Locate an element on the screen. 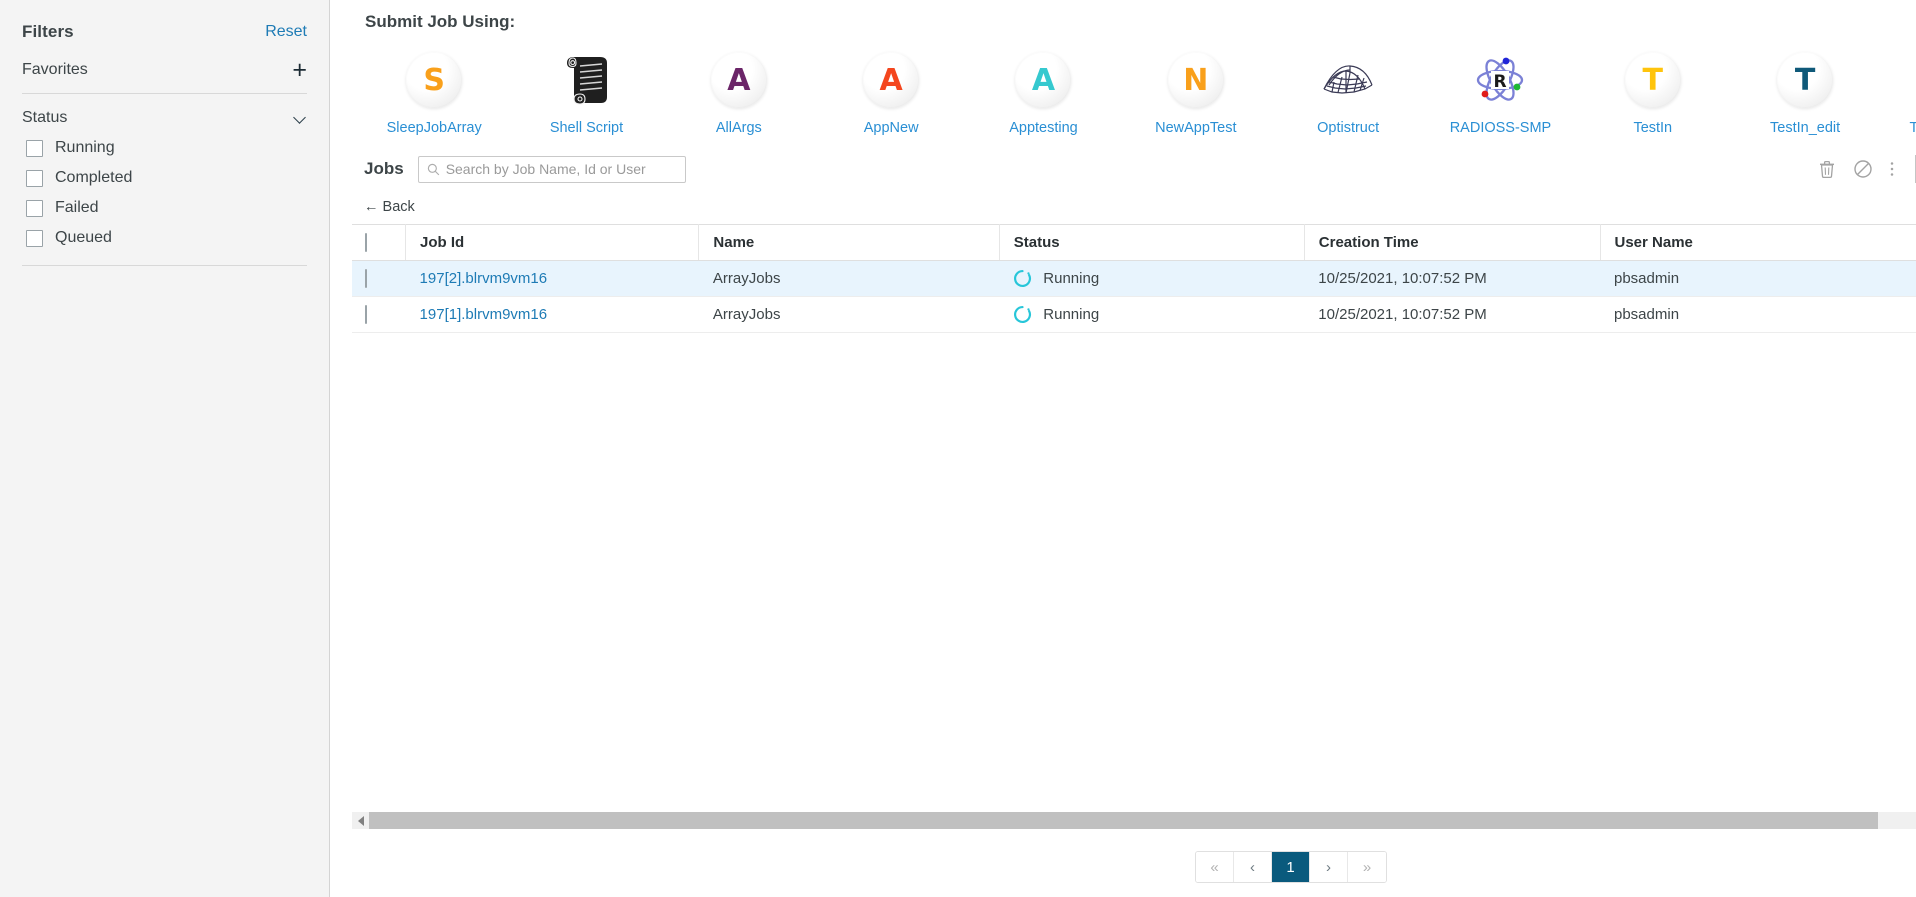 This screenshot has height=897, width=1916. checkbox-failed is located at coordinates (34, 208).